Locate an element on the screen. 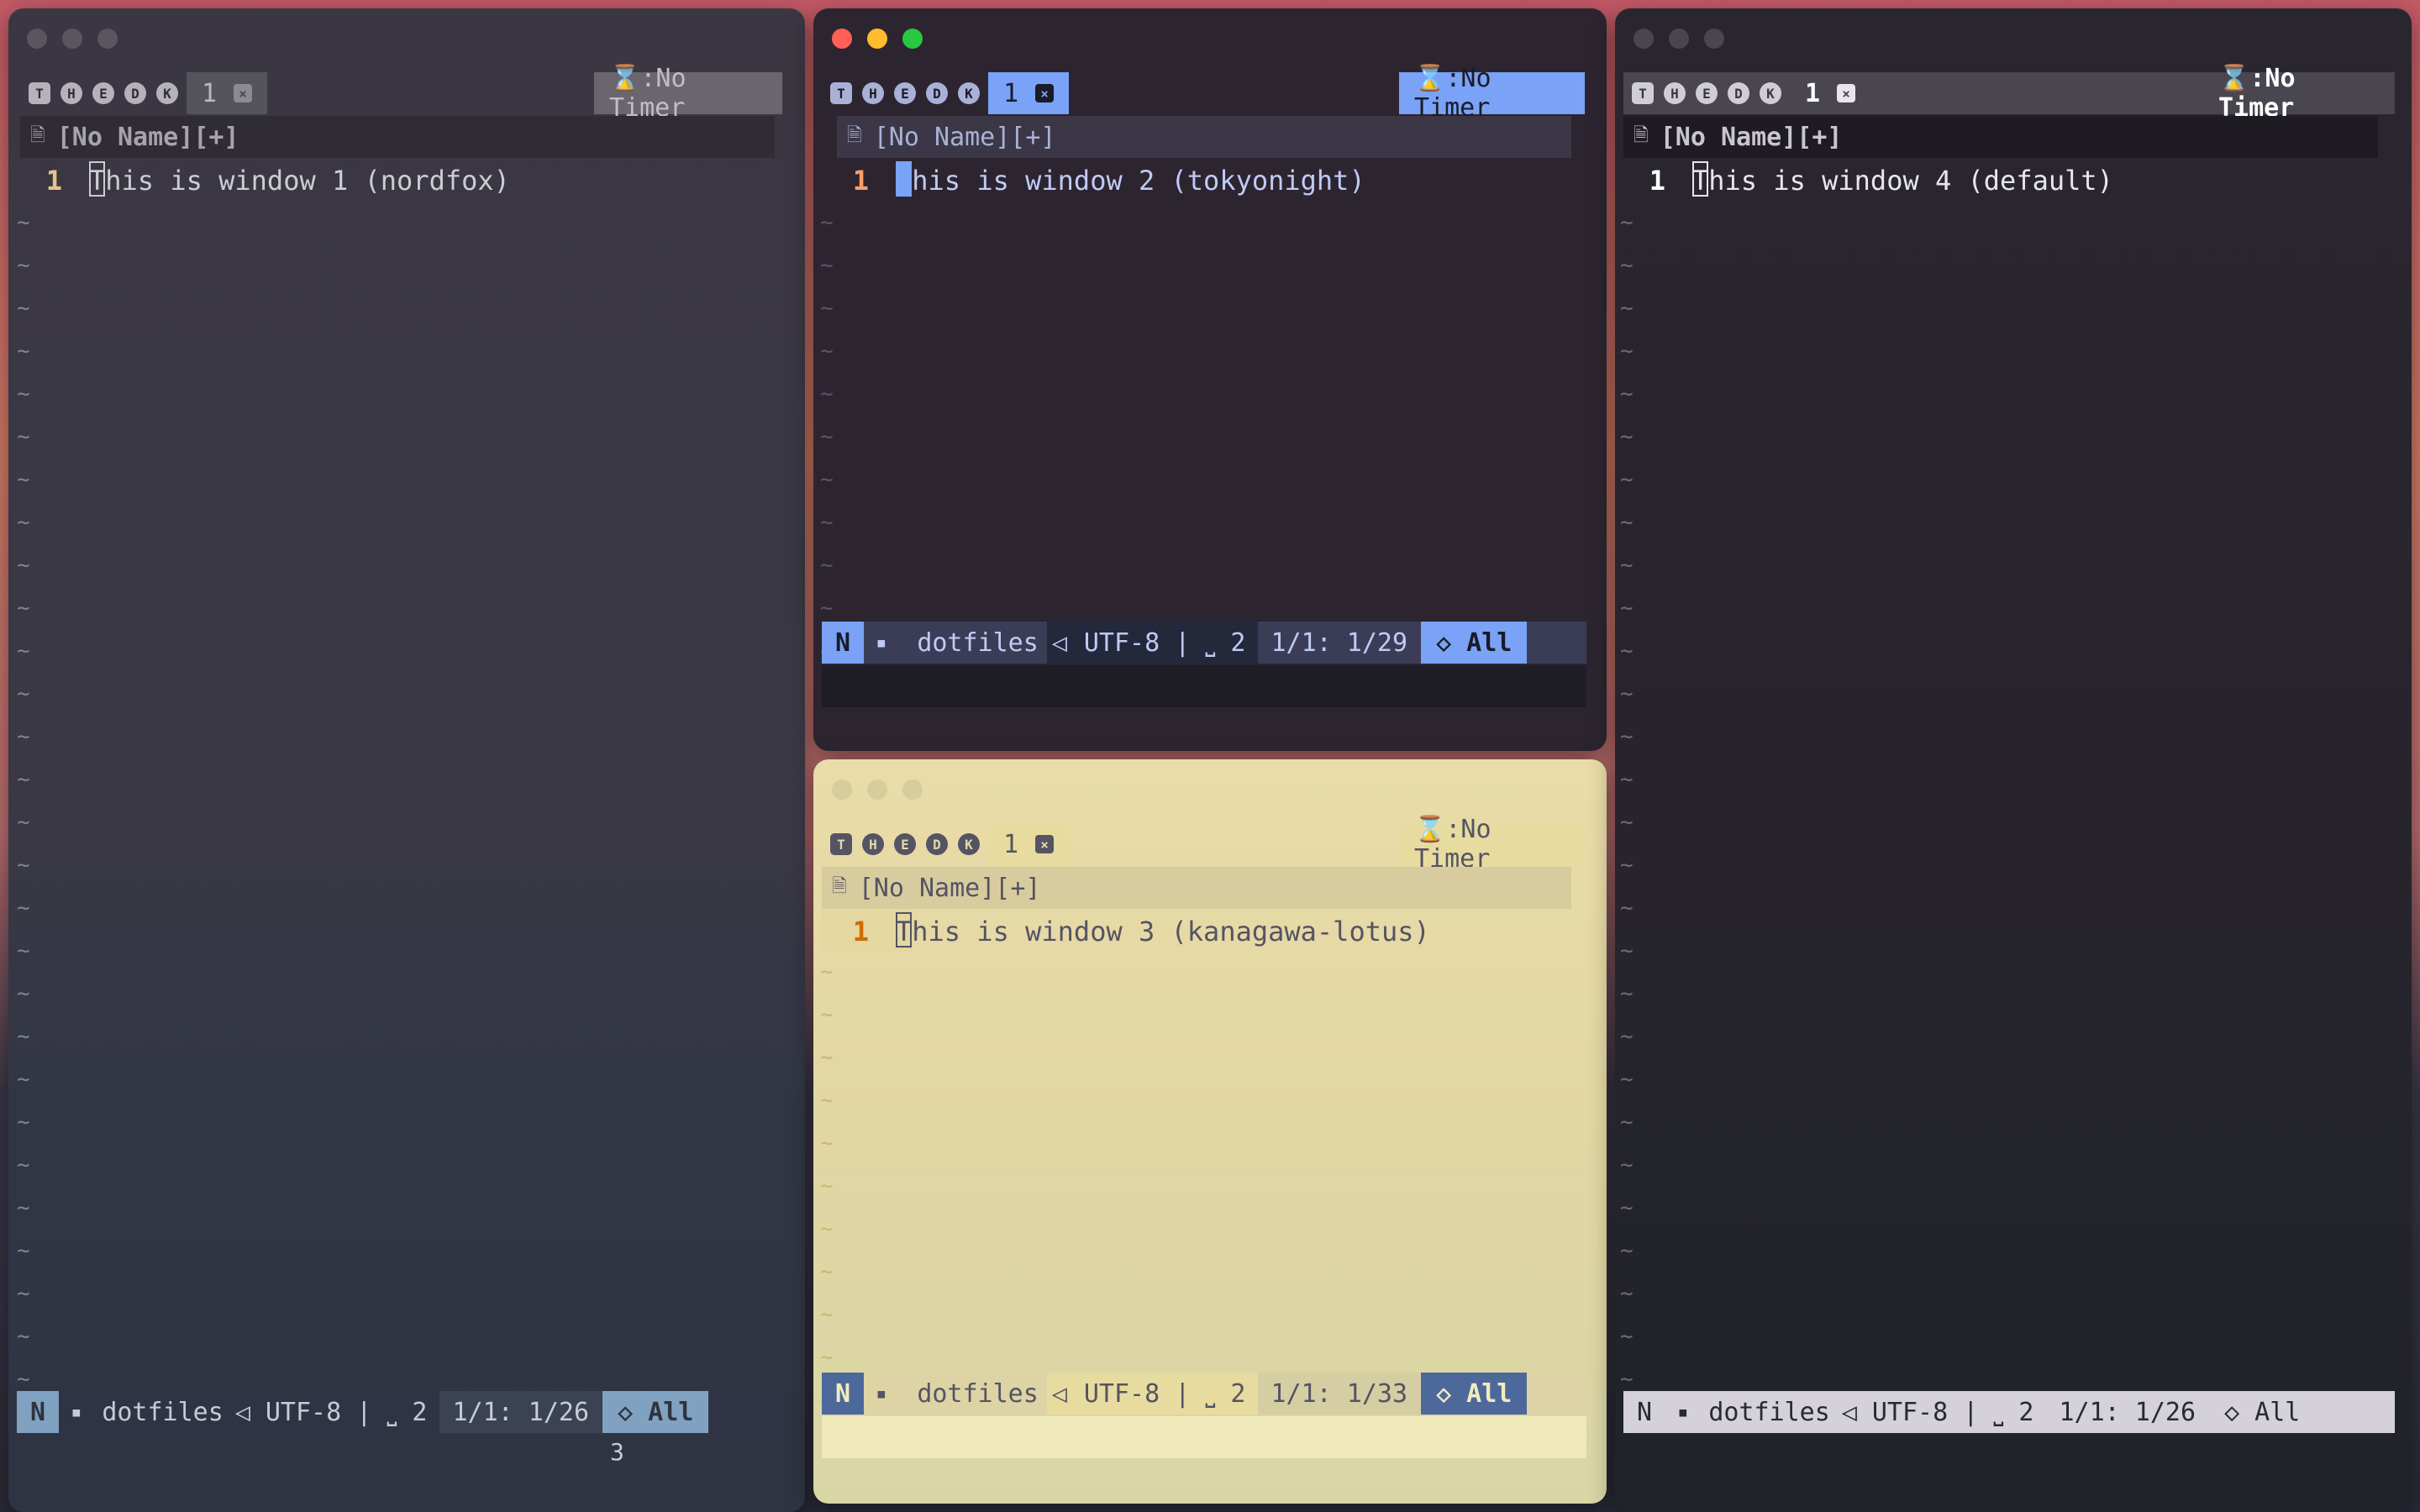 The image size is (2420, 1512). buffer-line-1: 1 This is window 1 (nordfox) is located at coordinates (265, 181).